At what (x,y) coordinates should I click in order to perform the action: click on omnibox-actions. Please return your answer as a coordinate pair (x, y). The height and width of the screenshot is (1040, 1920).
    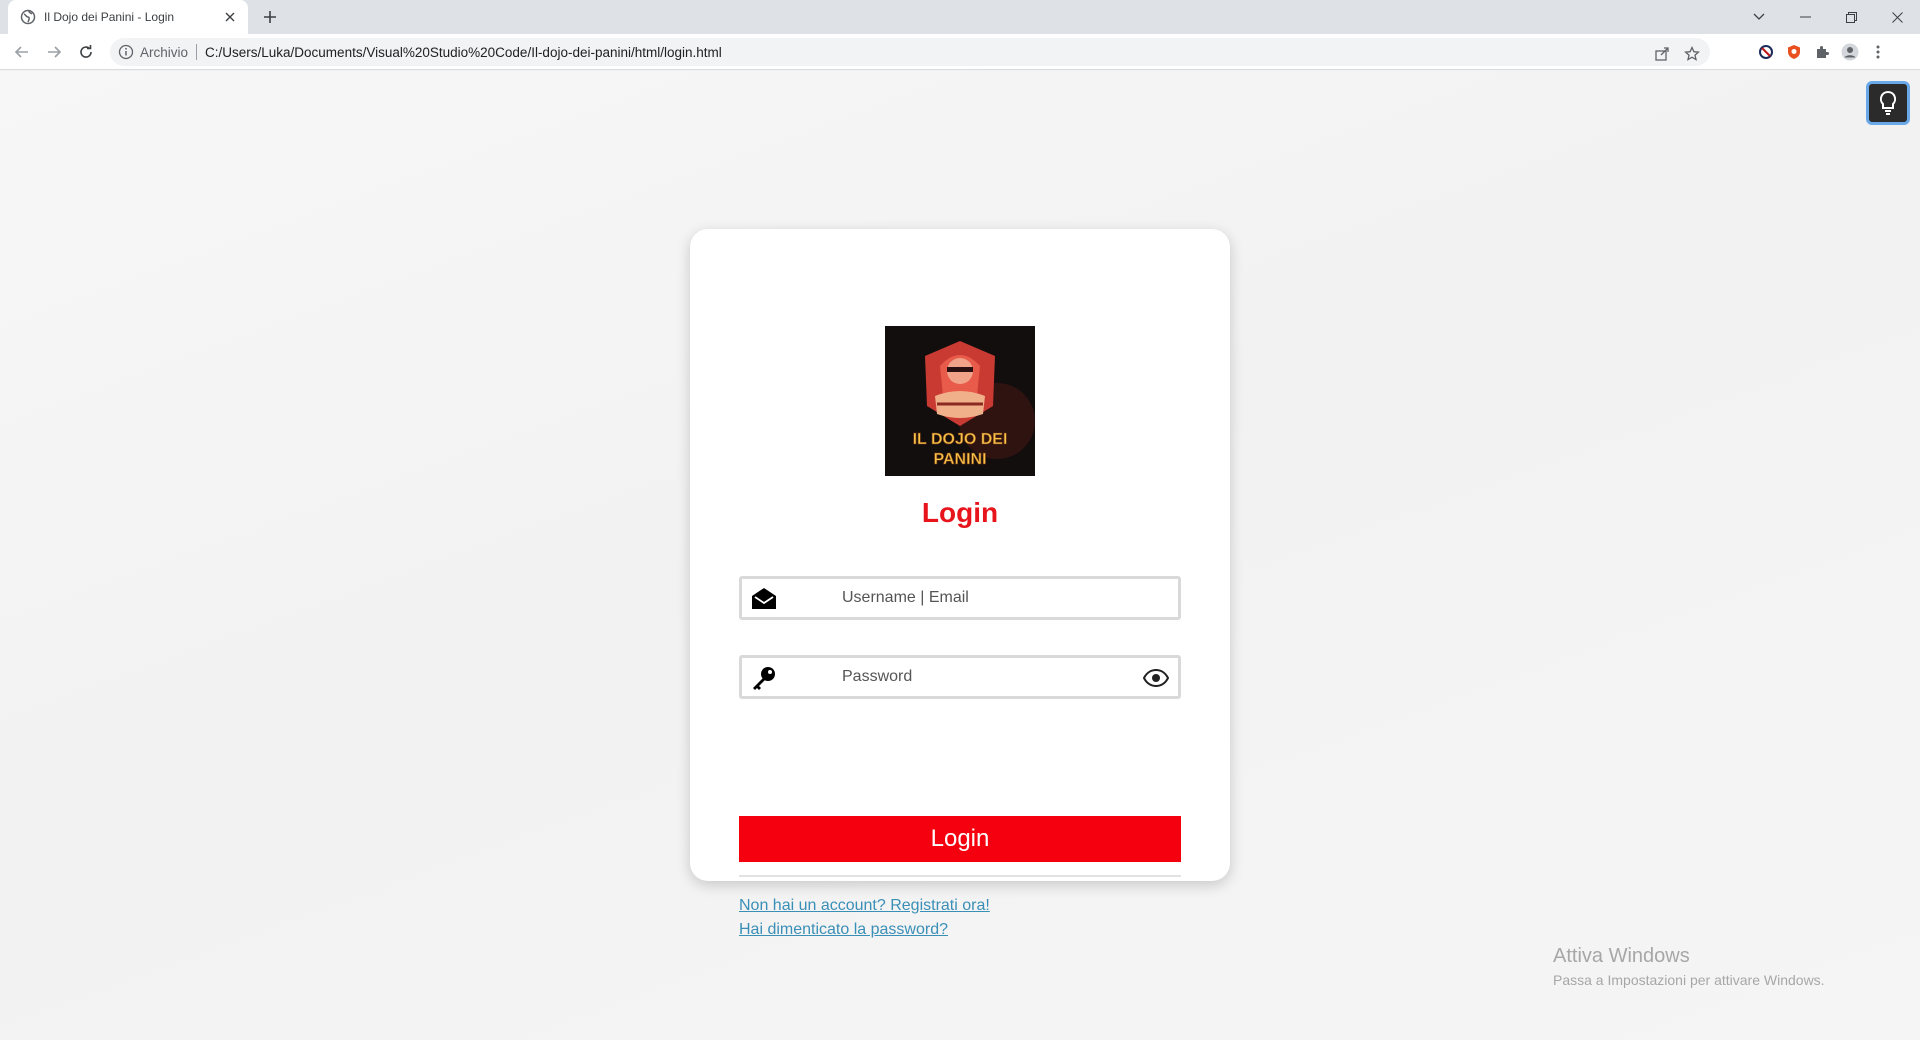
    Looking at the image, I should click on (1677, 54).